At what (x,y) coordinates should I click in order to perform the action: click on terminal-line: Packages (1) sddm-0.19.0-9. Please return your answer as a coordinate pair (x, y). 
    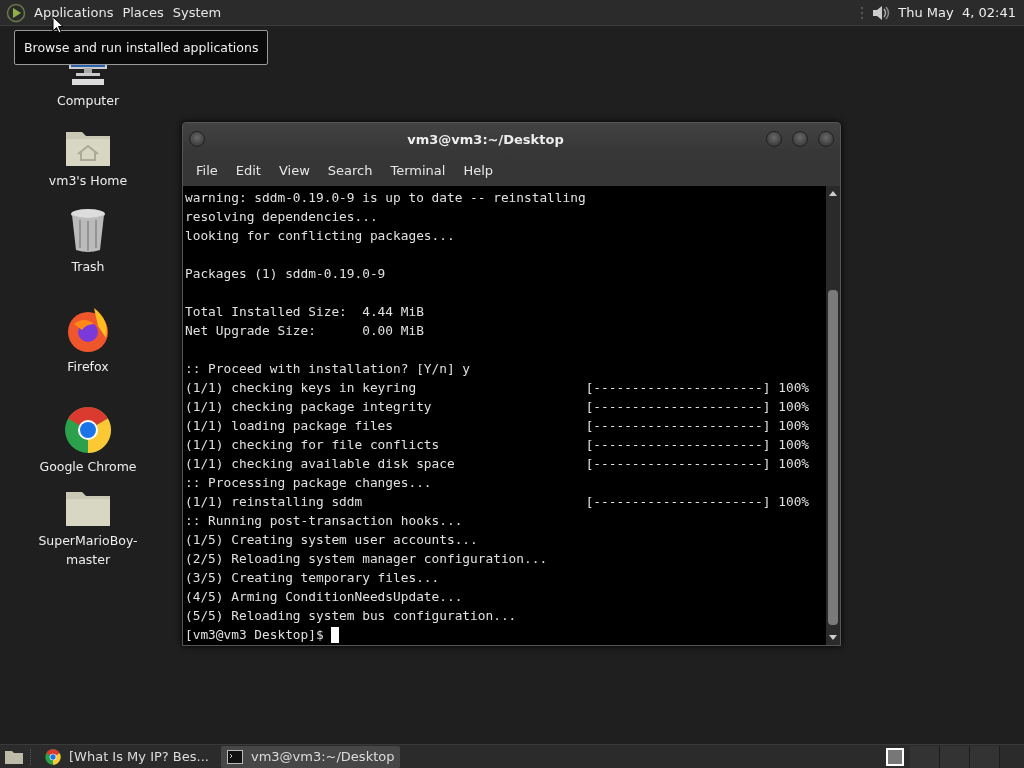
    Looking at the image, I should click on (285, 274).